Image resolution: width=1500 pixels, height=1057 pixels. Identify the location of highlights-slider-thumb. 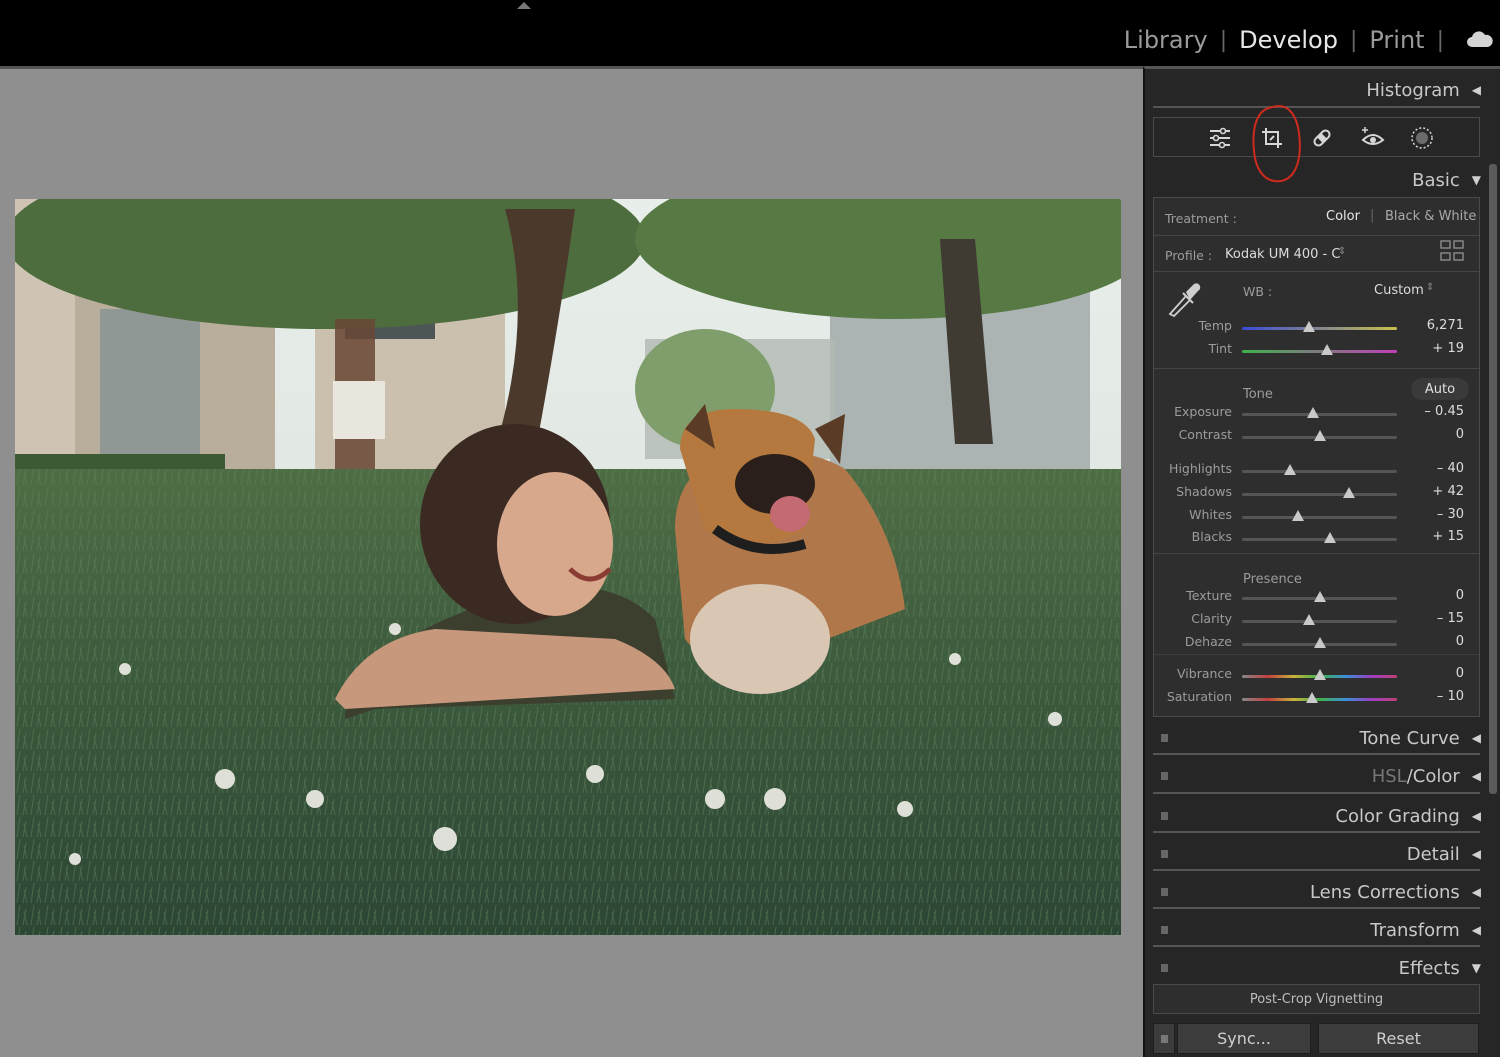
(1290, 469).